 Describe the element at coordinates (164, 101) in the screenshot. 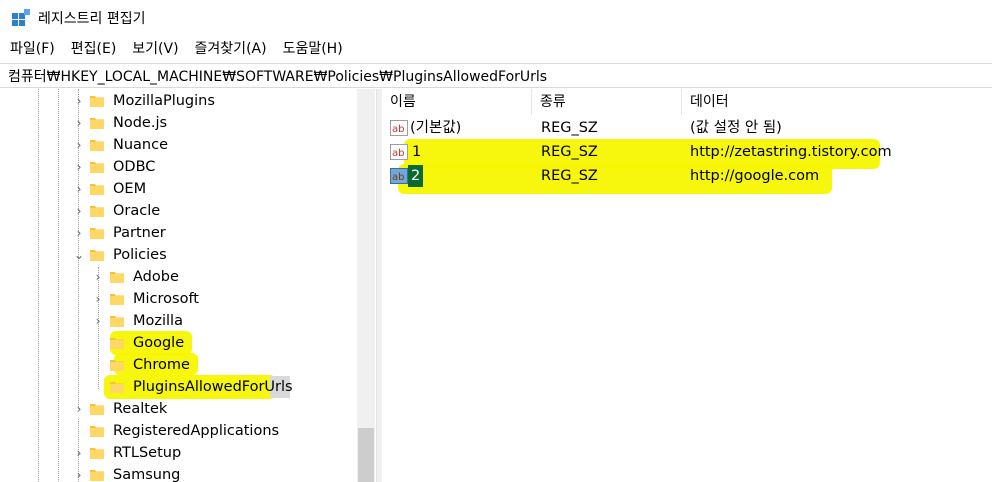

I see `tree-item-label: MozillaPlugins` at that location.